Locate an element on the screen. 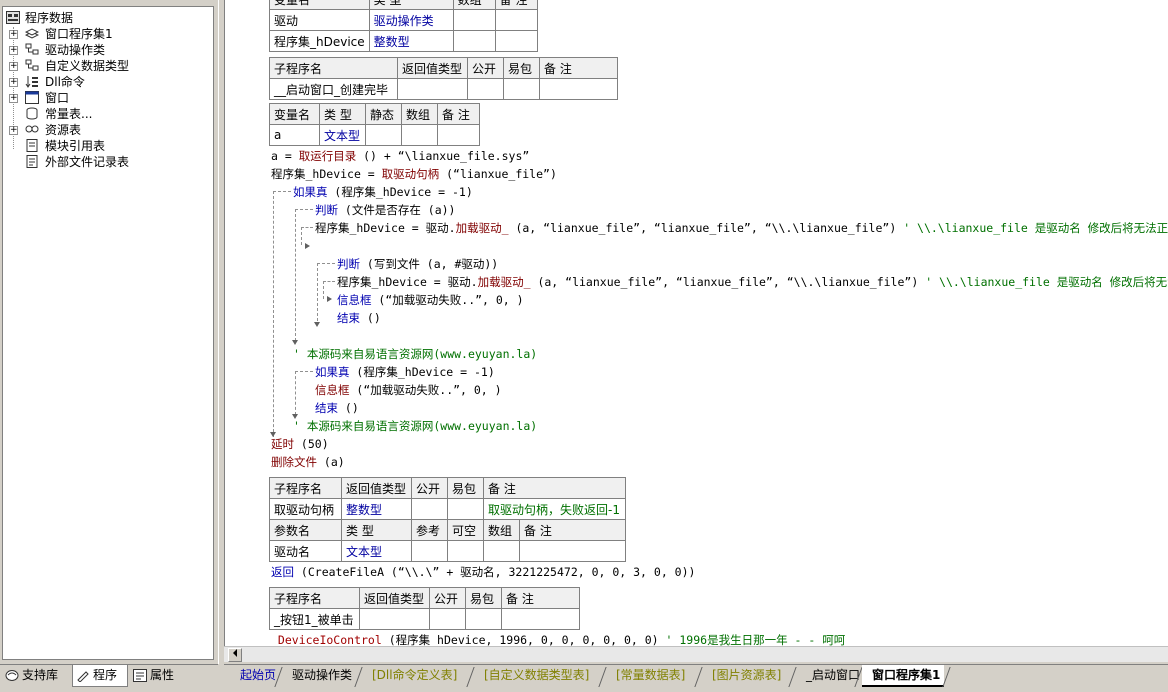 This screenshot has height=692, width=1168. tab-dll-commands: [Dll命令定义表] is located at coordinates (411, 676).